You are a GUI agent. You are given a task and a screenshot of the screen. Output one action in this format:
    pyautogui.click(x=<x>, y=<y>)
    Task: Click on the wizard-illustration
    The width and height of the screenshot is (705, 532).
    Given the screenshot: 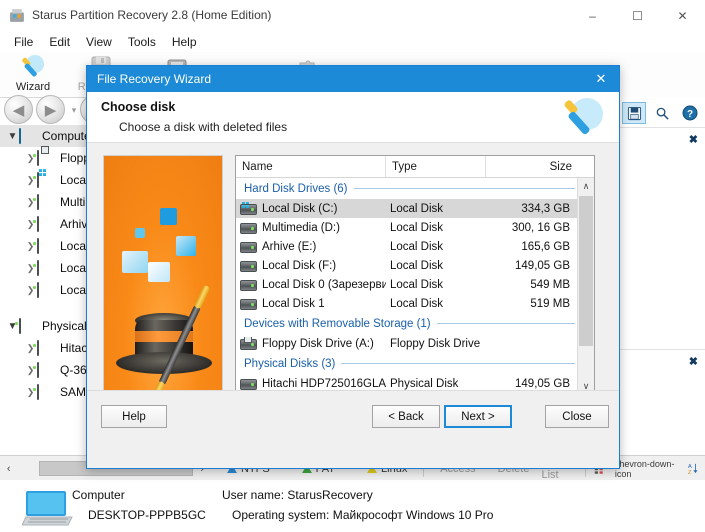 What is the action you would take?
    pyautogui.click(x=163, y=275)
    